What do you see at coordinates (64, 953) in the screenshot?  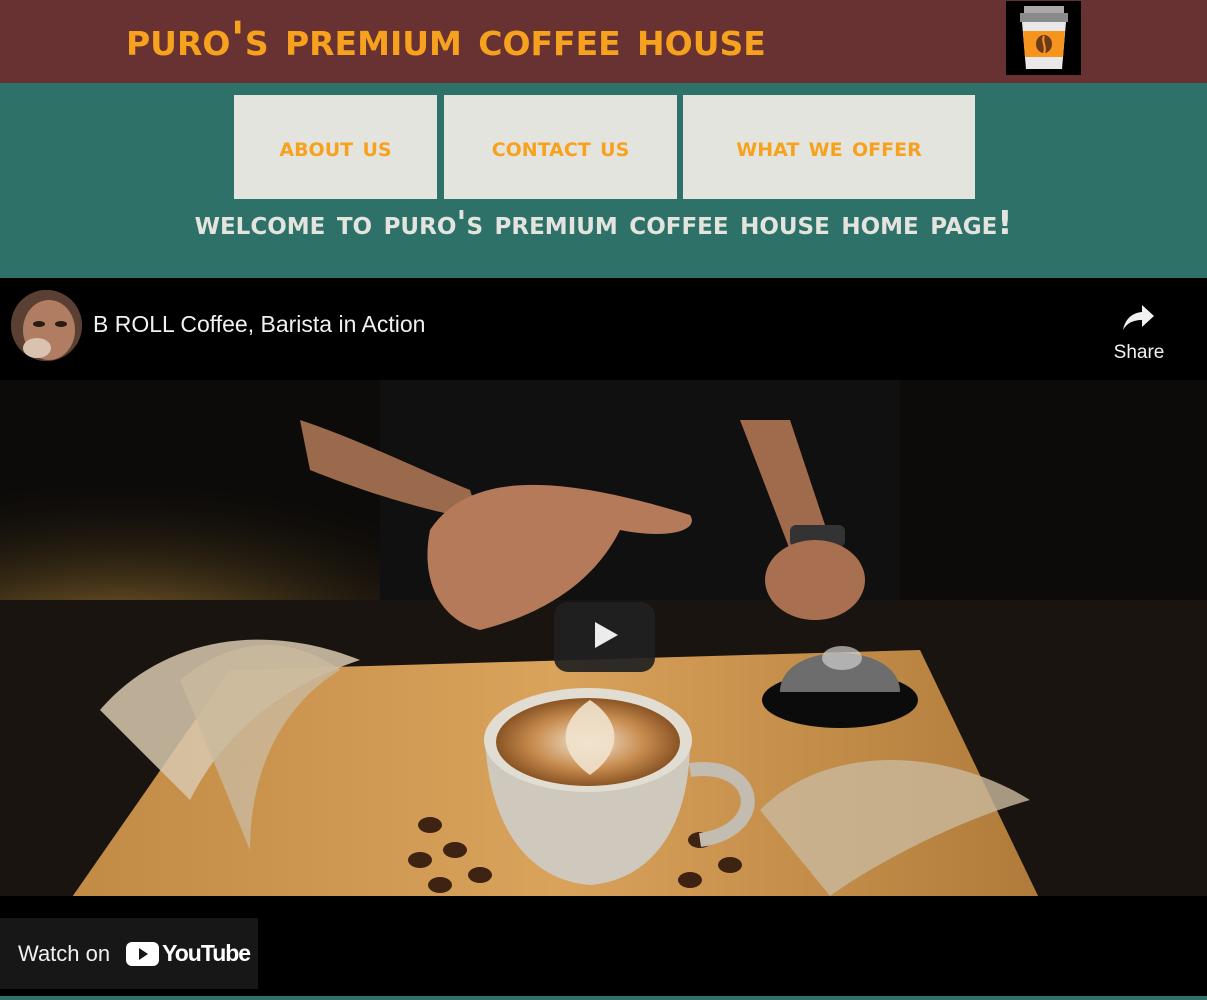 I see `watch-on-label: Watch on` at bounding box center [64, 953].